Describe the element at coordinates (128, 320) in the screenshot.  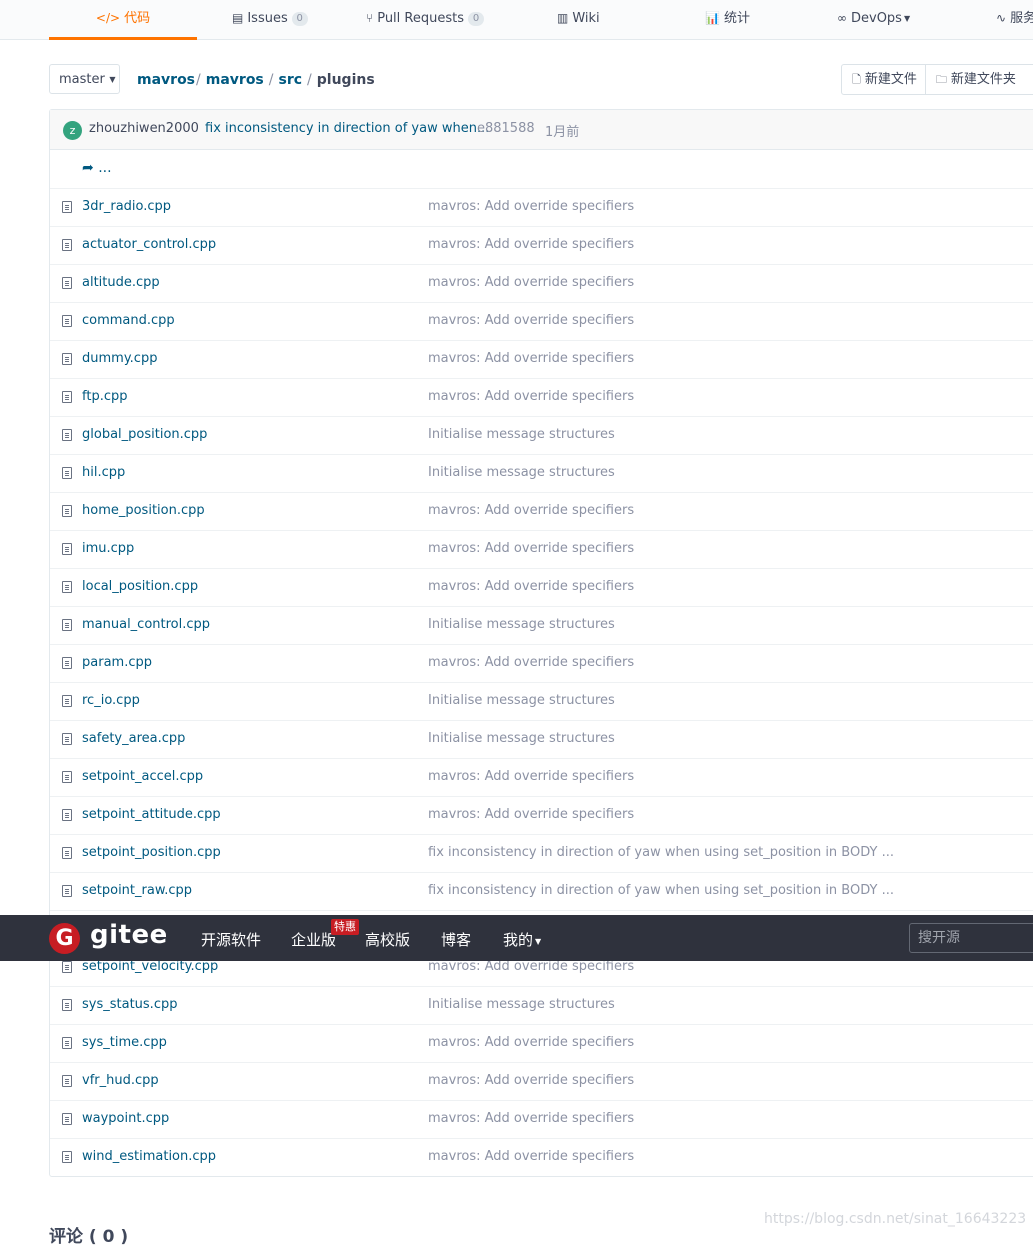
I see `file-name-link: command.cpp` at that location.